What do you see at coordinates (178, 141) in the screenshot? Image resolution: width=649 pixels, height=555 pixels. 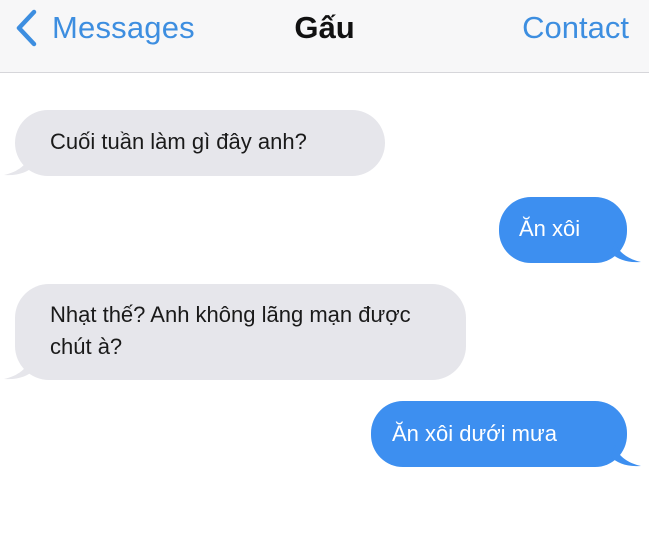 I see `message-text: Cuối tuần làm gì đây anh?` at bounding box center [178, 141].